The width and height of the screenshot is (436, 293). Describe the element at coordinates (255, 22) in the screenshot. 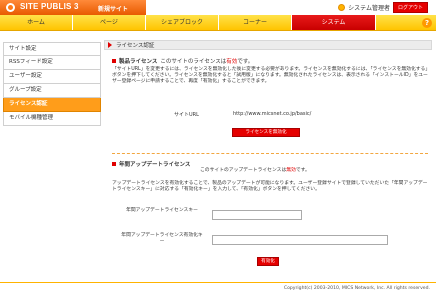

I see `tab-corner: コーナー` at that location.